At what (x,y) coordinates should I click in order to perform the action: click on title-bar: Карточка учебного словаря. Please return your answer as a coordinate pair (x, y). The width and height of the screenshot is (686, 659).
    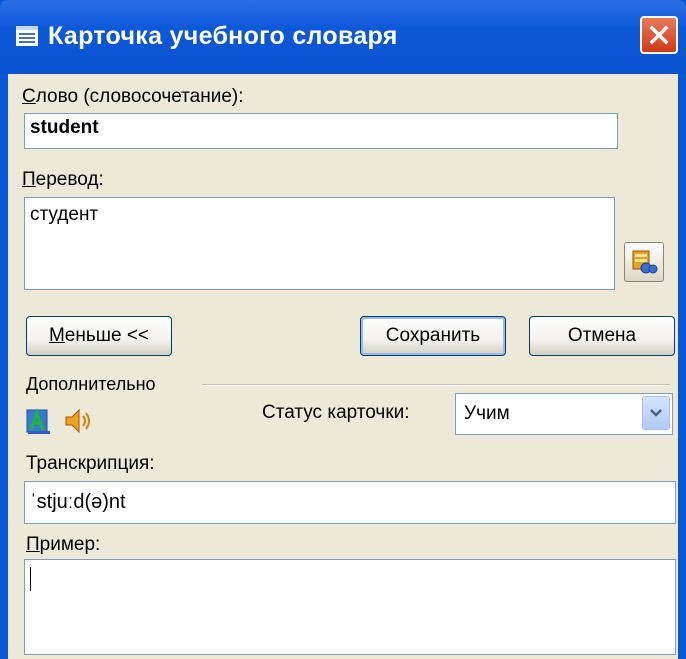
    Looking at the image, I should click on (343, 37).